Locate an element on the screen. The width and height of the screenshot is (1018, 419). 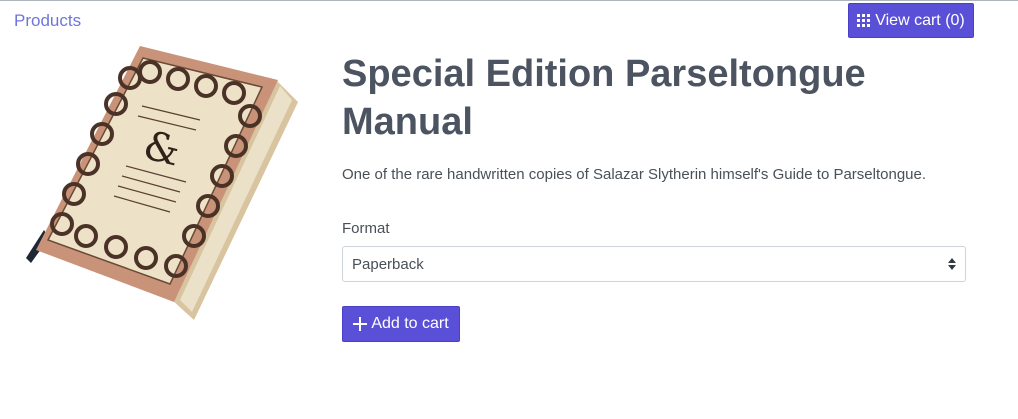
format-selected-value: Paperback is located at coordinates (388, 264).